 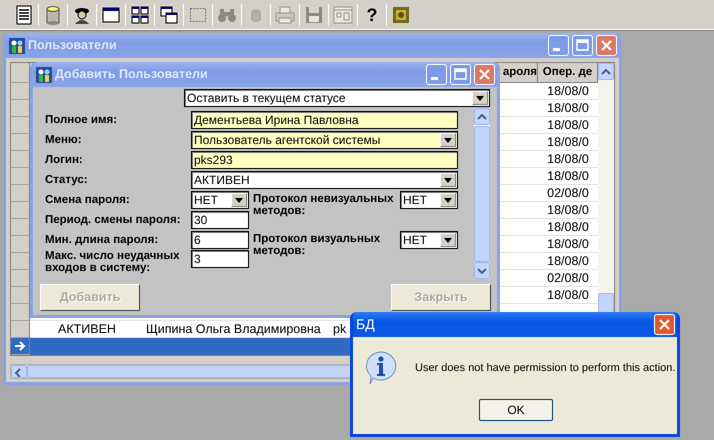 I want to click on input-field: 6, so click(x=220, y=240).